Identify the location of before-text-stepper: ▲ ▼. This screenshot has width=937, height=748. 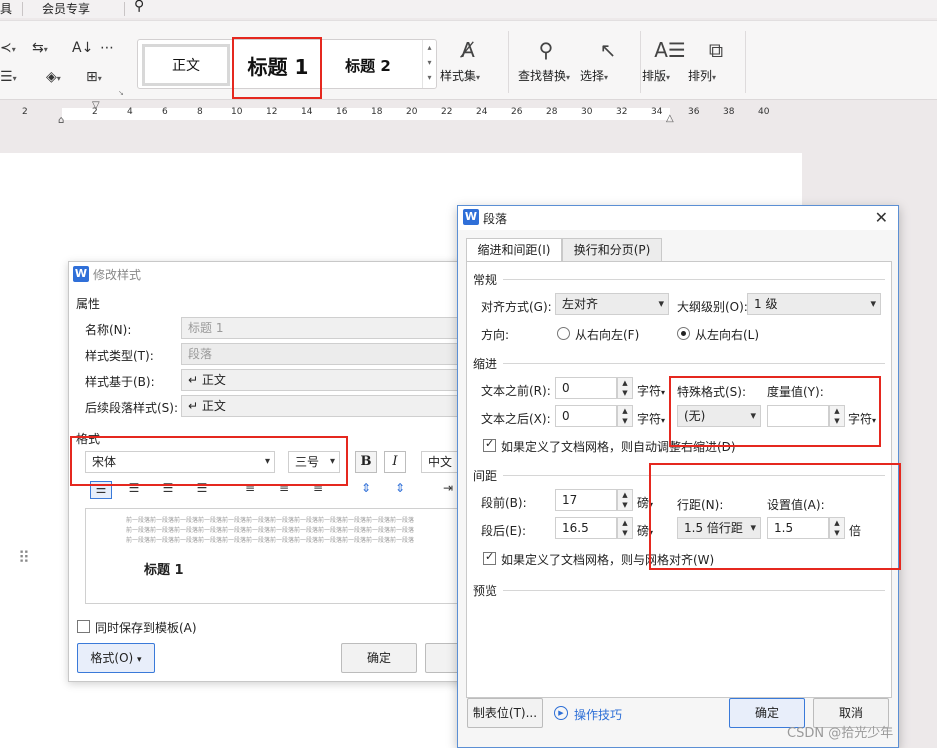
(625, 388).